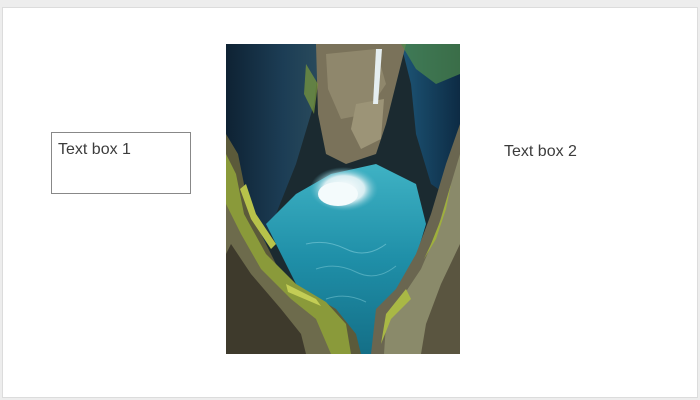 The width and height of the screenshot is (700, 400). Describe the element at coordinates (121, 163) in the screenshot. I see `text-box-1: Text box 1` at that location.